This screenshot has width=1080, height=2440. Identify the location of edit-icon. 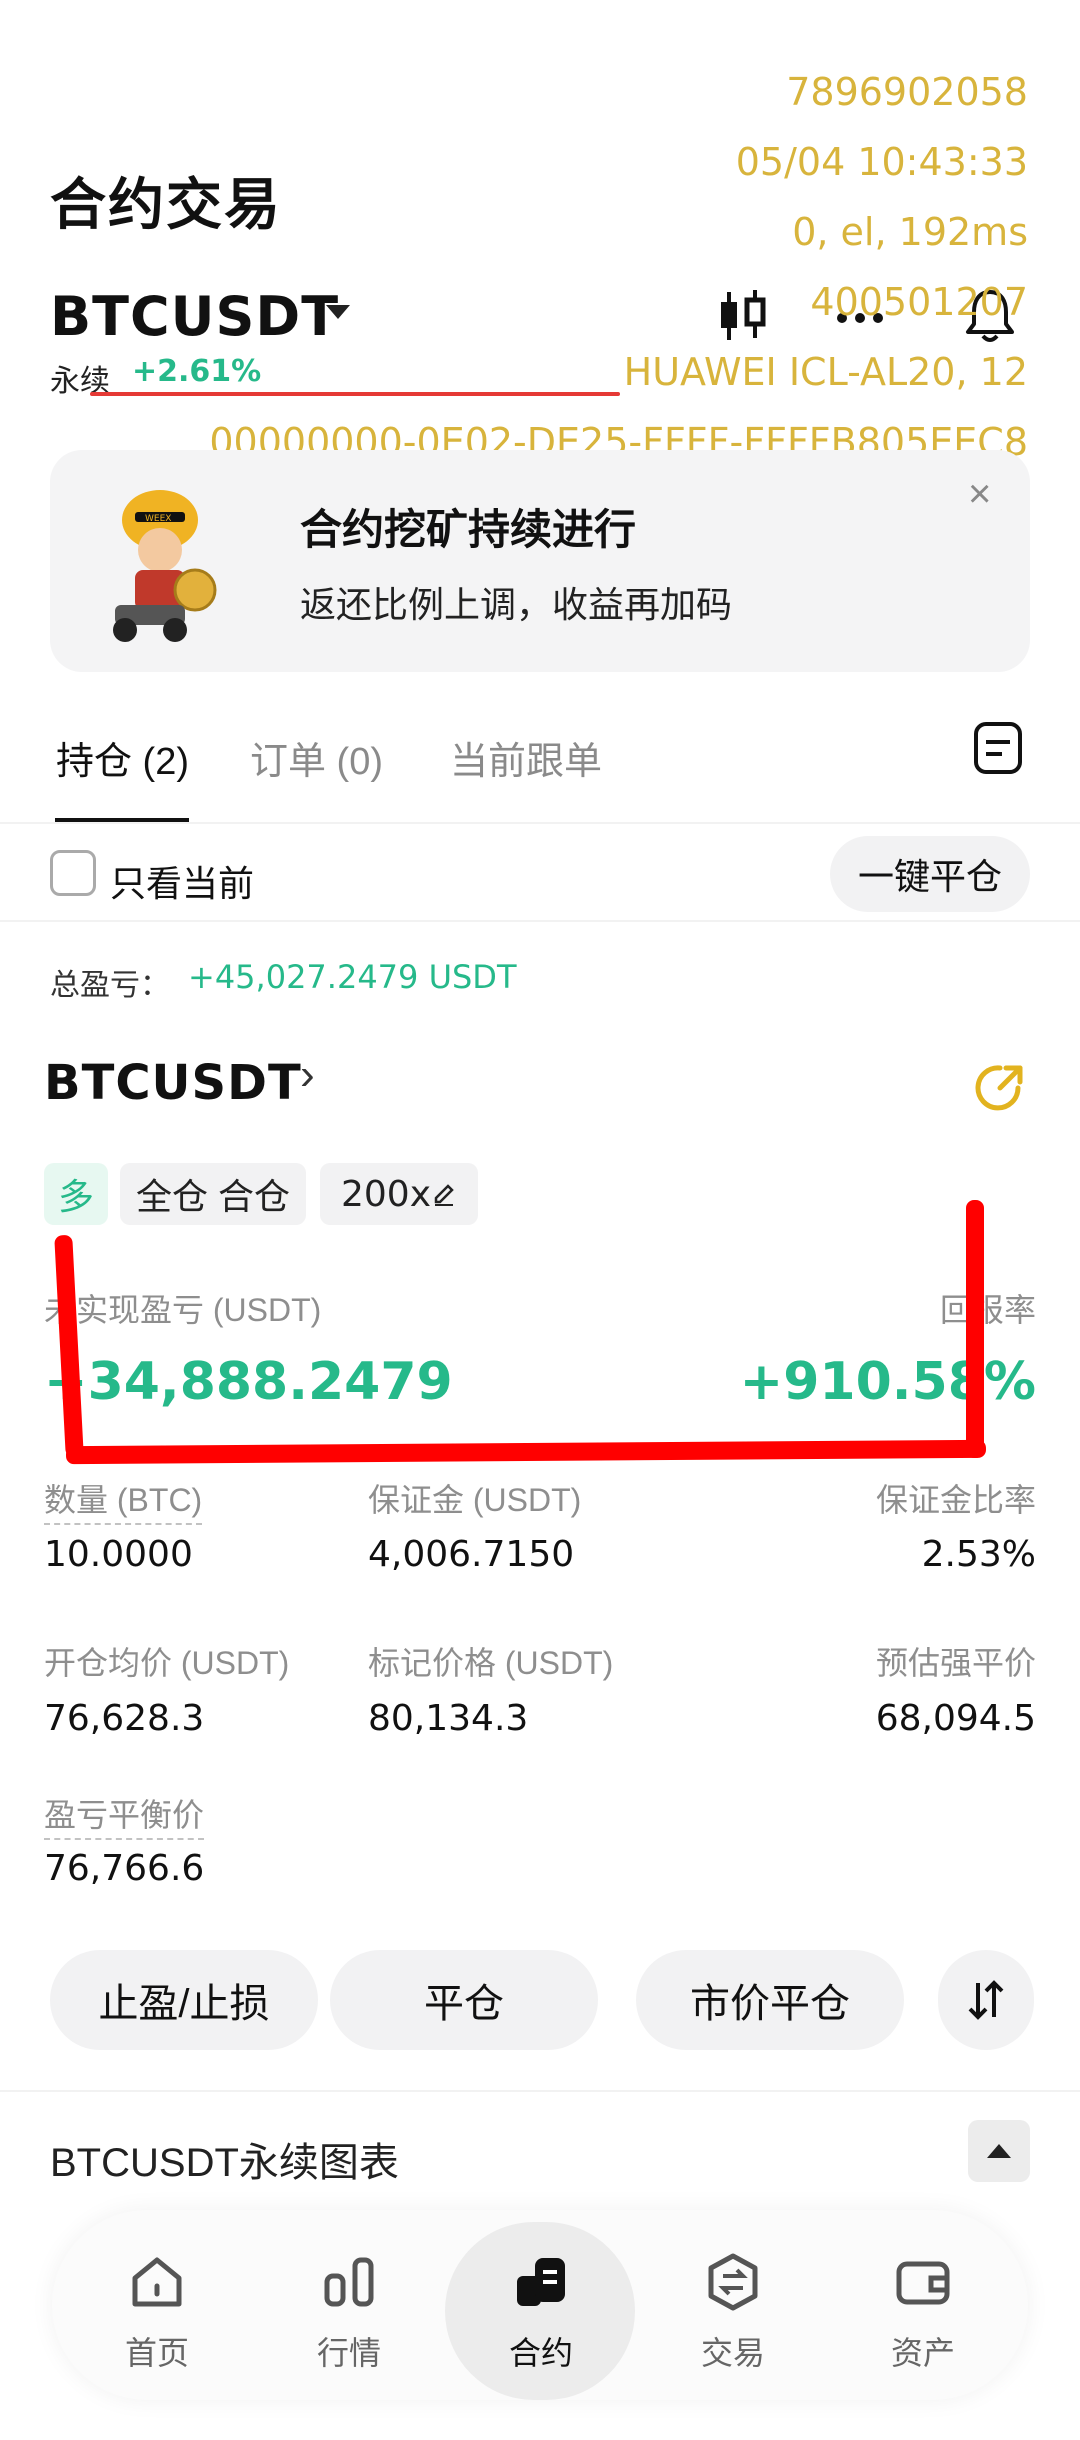
(444, 1194).